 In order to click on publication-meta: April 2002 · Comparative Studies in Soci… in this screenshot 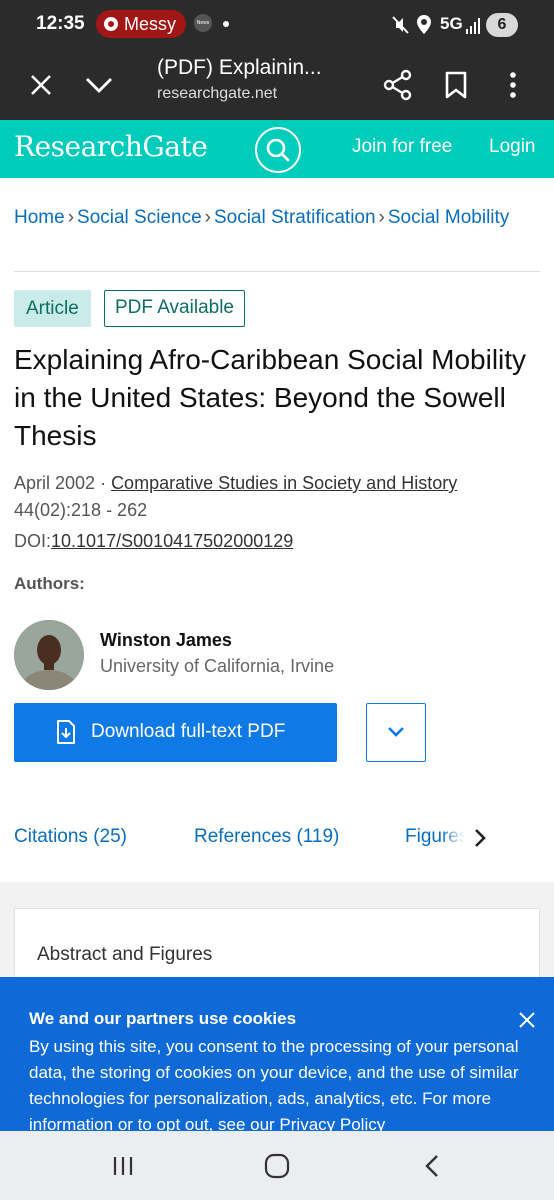, I will do `click(236, 496)`.